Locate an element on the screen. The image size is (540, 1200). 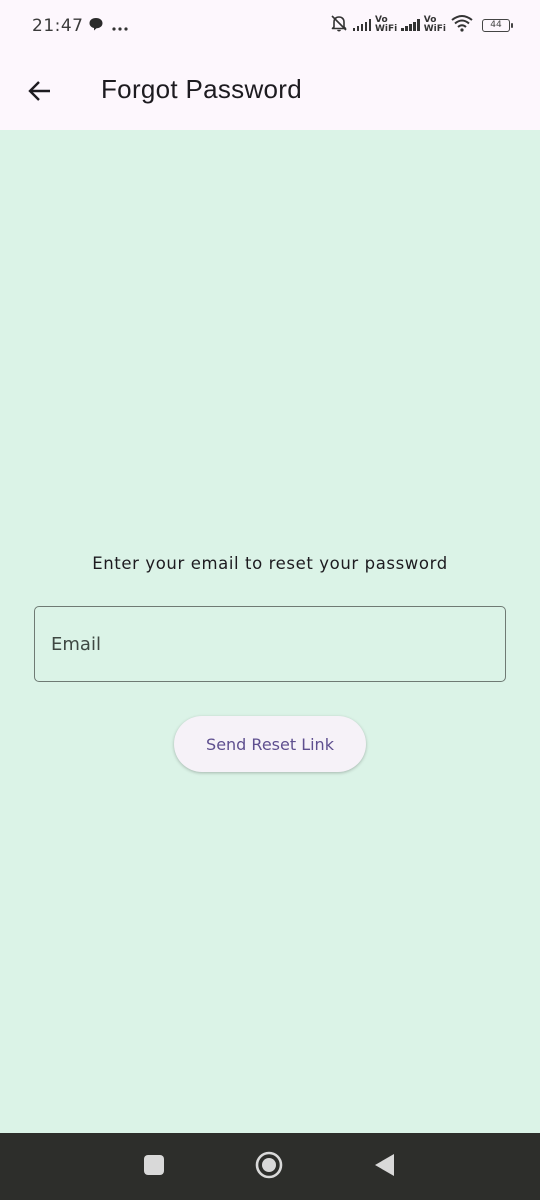
status-bar: 21:47 Vo WiFi Vo WiFi 44 is located at coordinates (270, 28).